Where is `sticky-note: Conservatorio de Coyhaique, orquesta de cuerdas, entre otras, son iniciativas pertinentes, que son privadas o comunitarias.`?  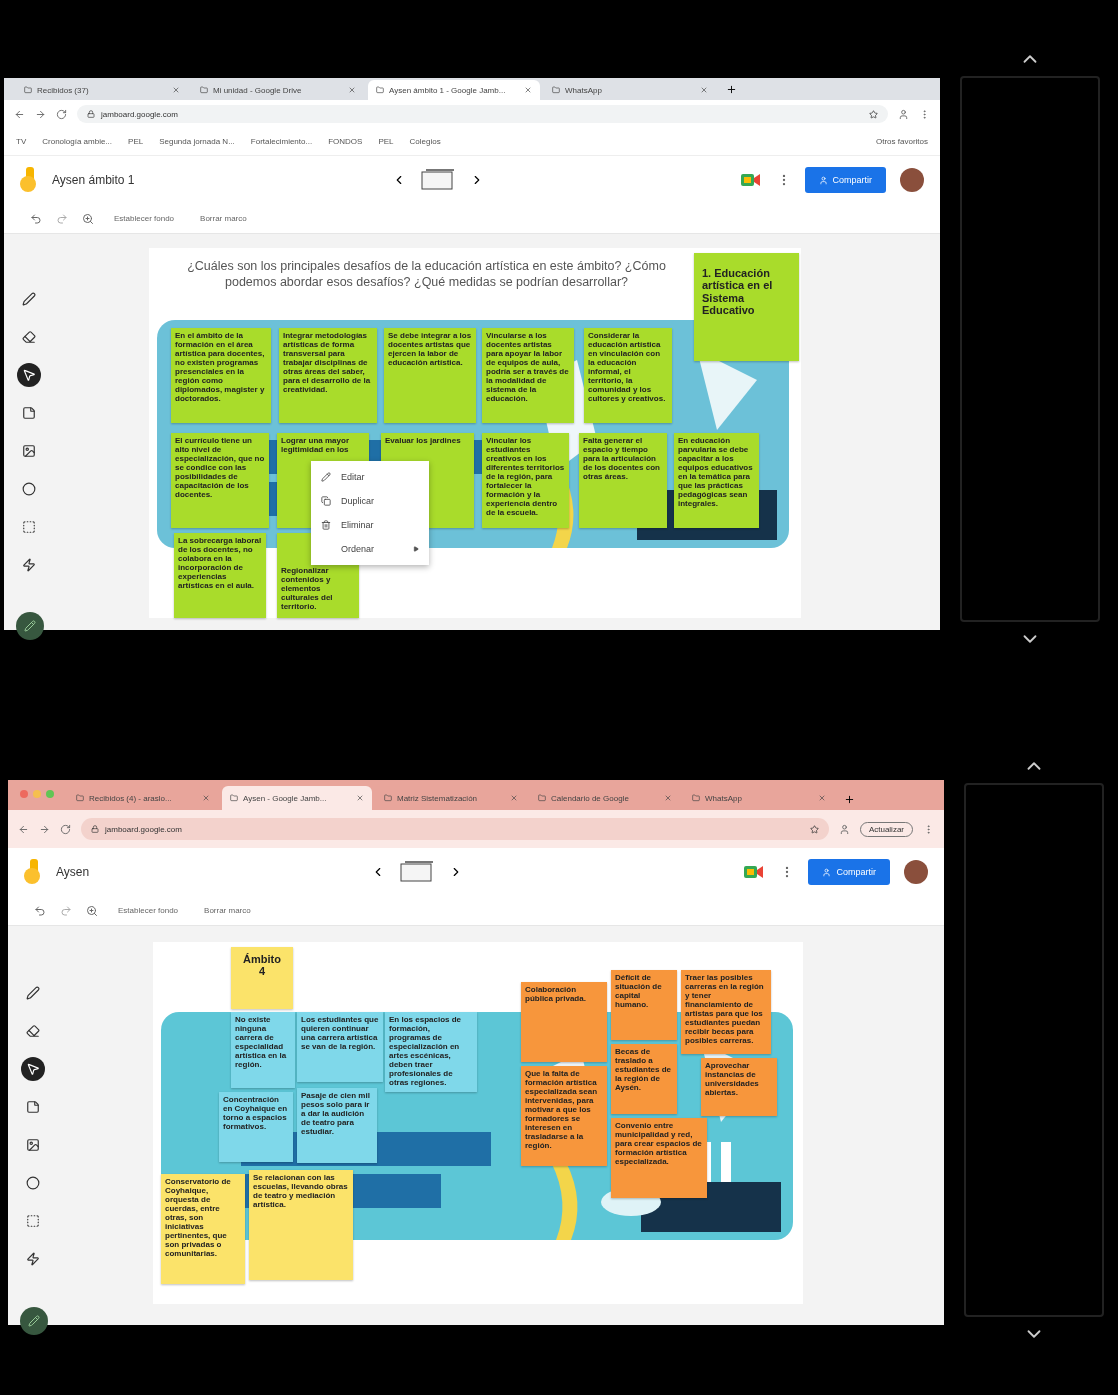
sticky-note: Conservatorio de Coyhaique, orquesta de cuerdas, entre otras, son iniciativas pertinentes, que son privadas o comunitarias. is located at coordinates (203, 1229).